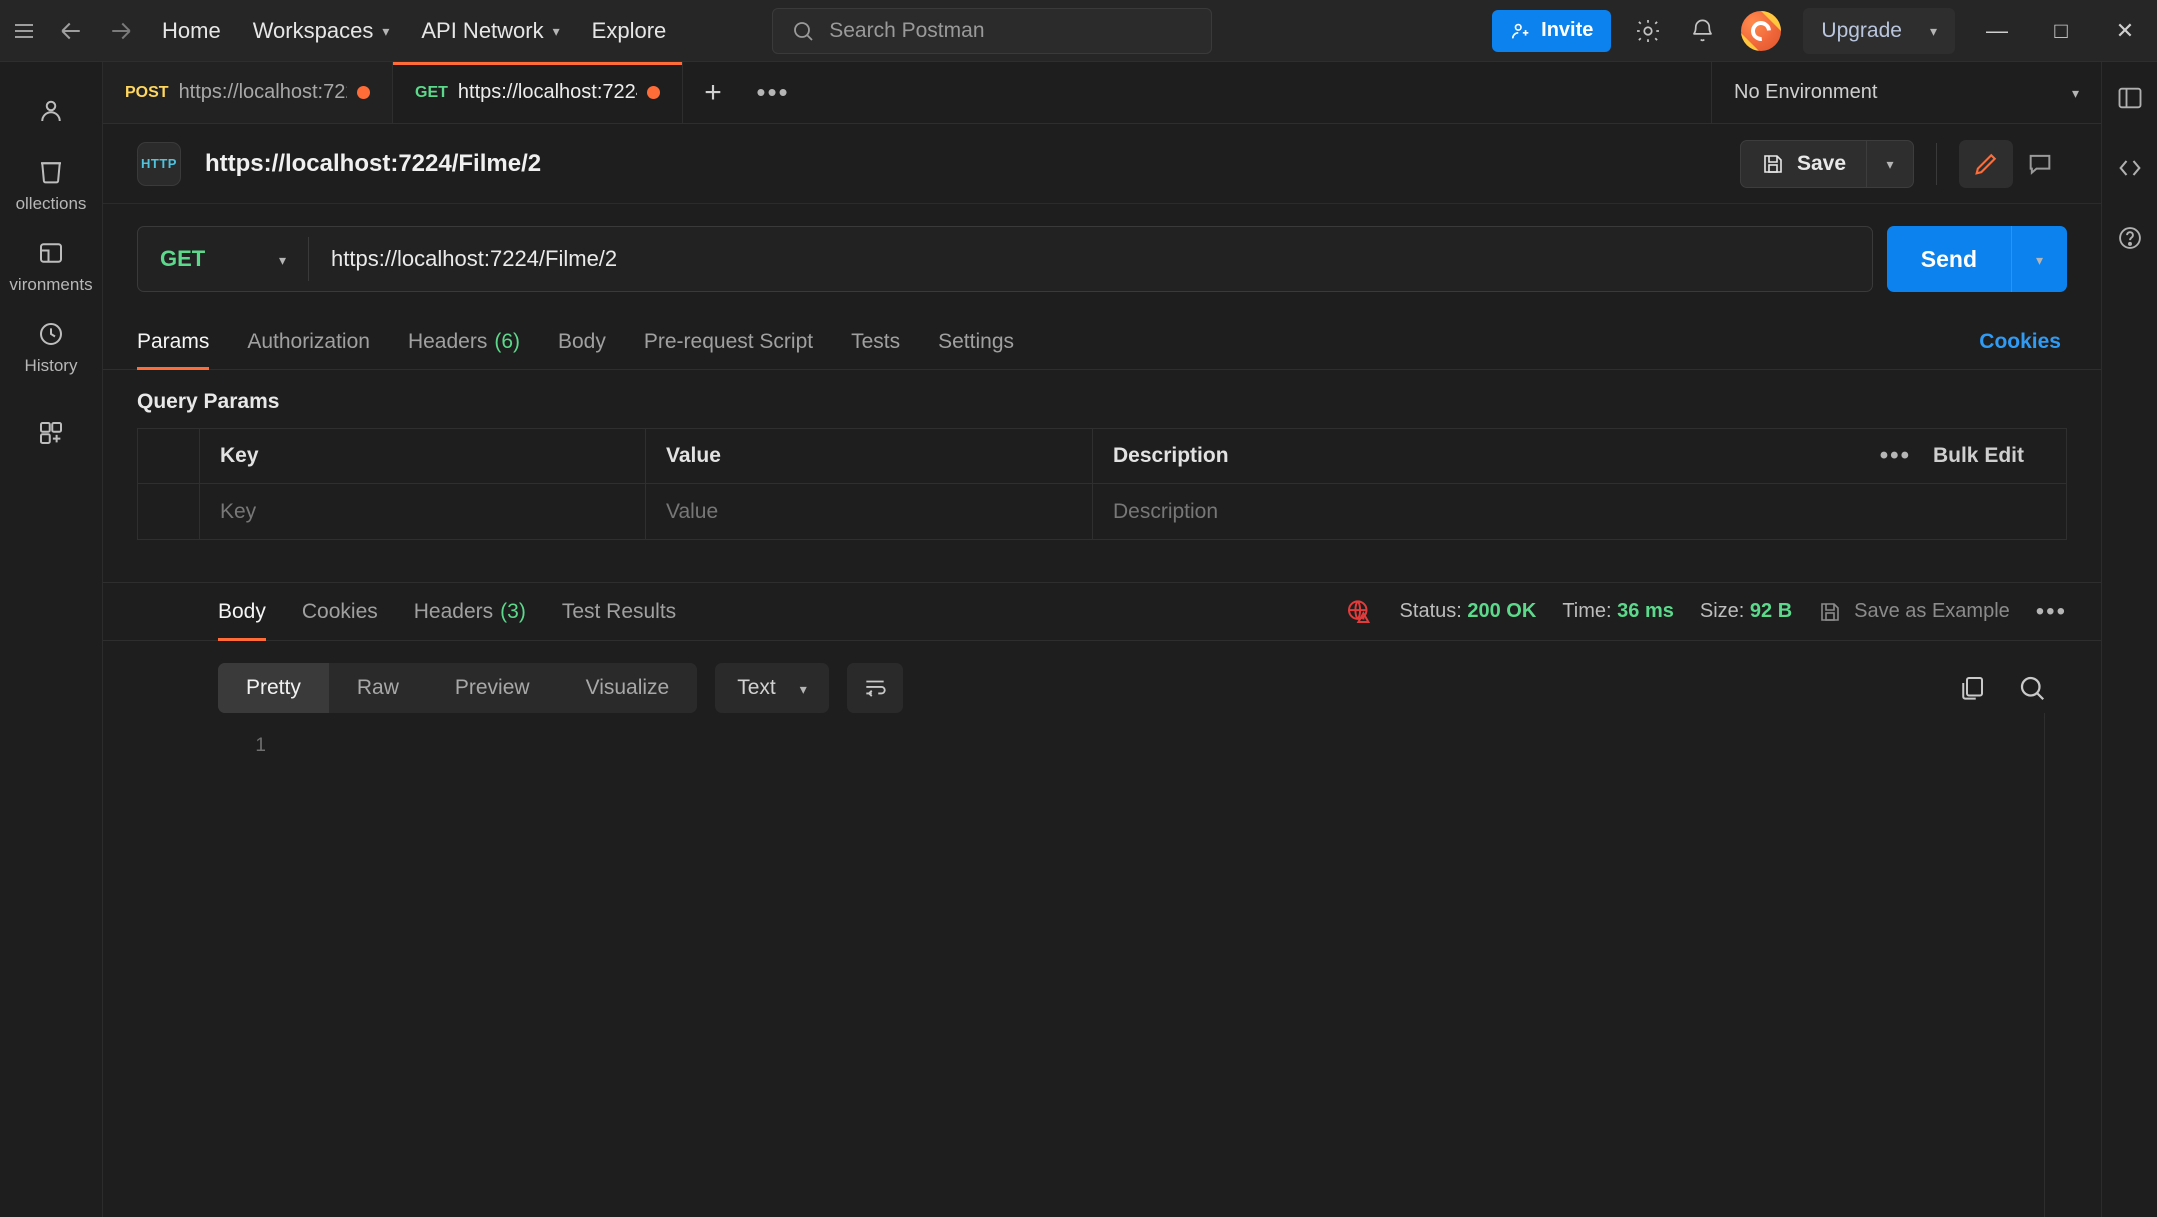 Image resolution: width=2157 pixels, height=1217 pixels. Describe the element at coordinates (1978, 456) in the screenshot. I see `bulk-edit-button: Bulk Edit` at that location.